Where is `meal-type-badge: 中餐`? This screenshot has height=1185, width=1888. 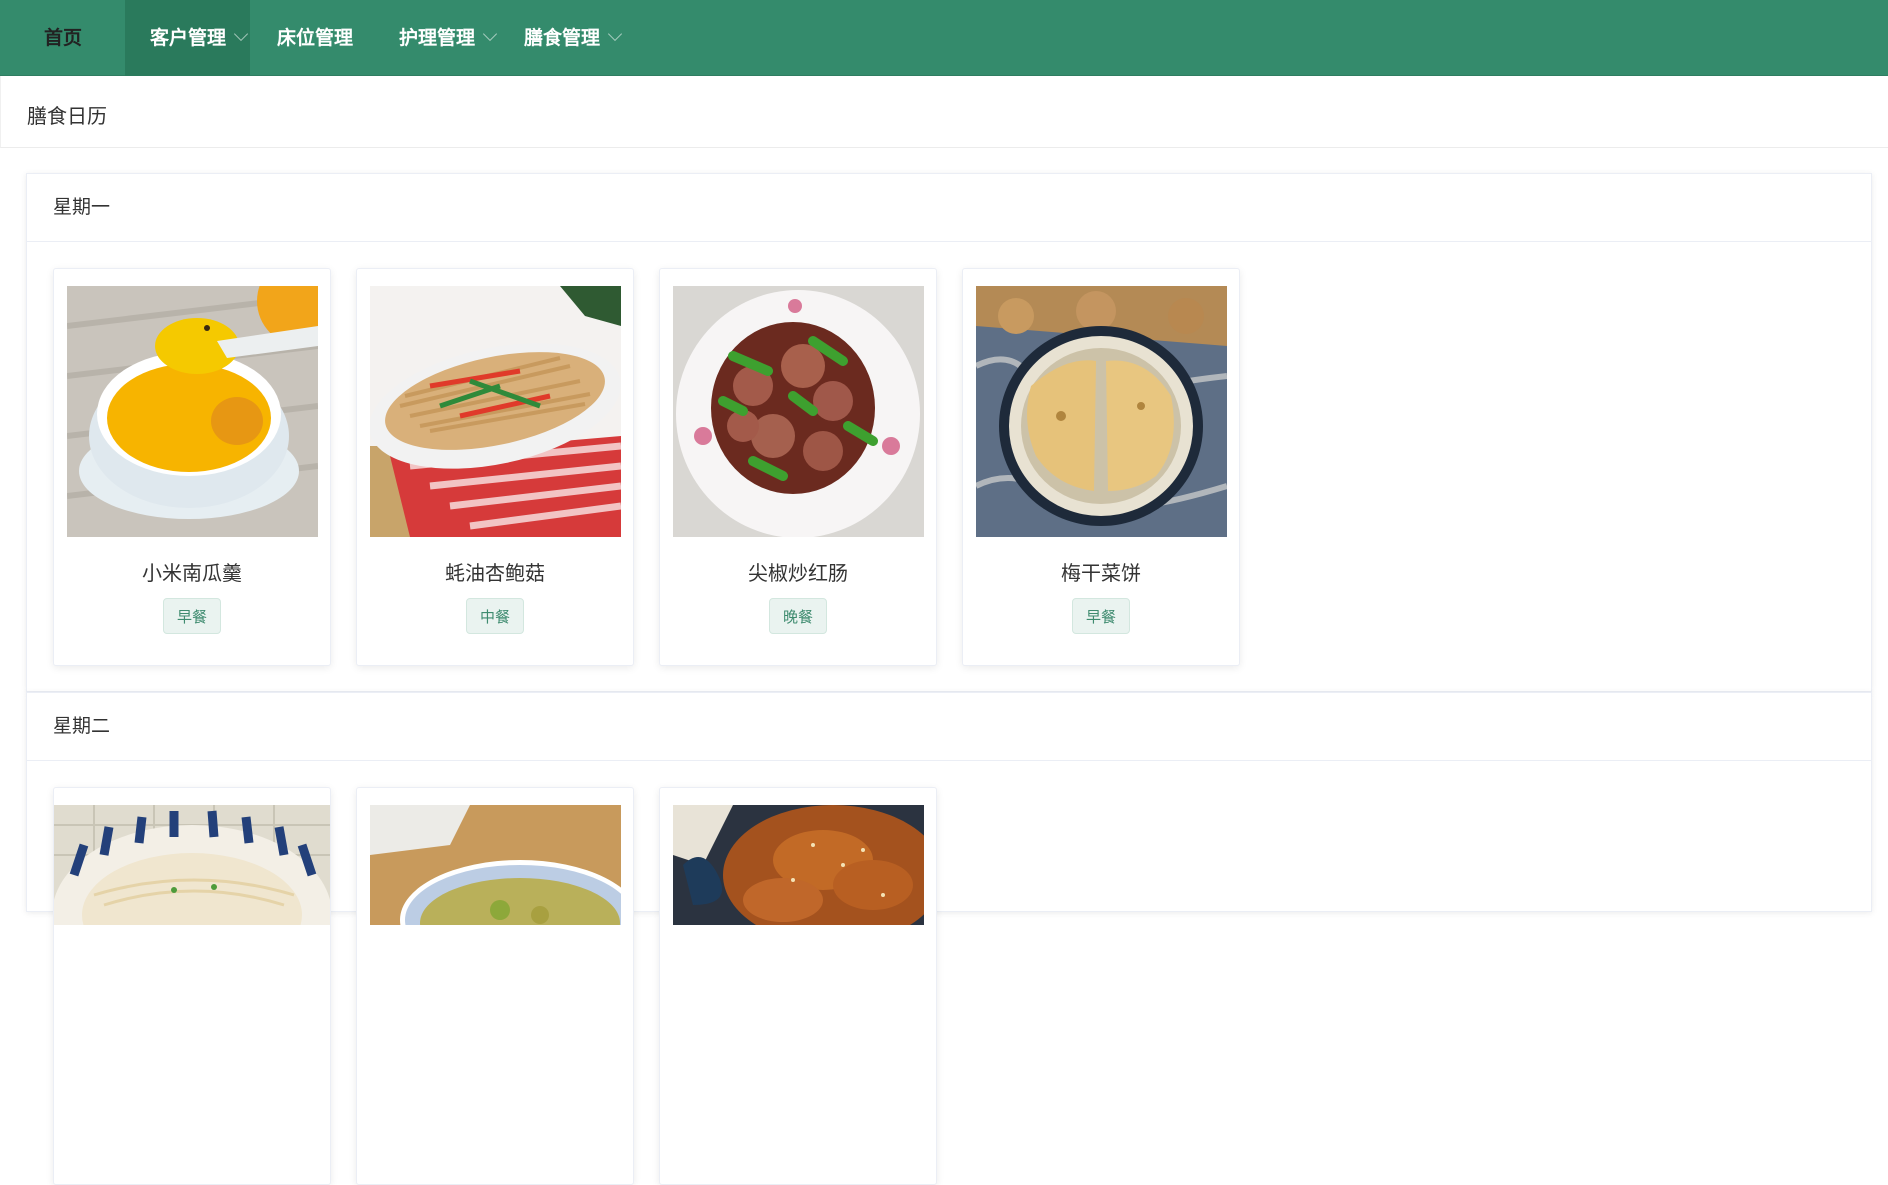
meal-type-badge: 中餐 is located at coordinates (495, 616).